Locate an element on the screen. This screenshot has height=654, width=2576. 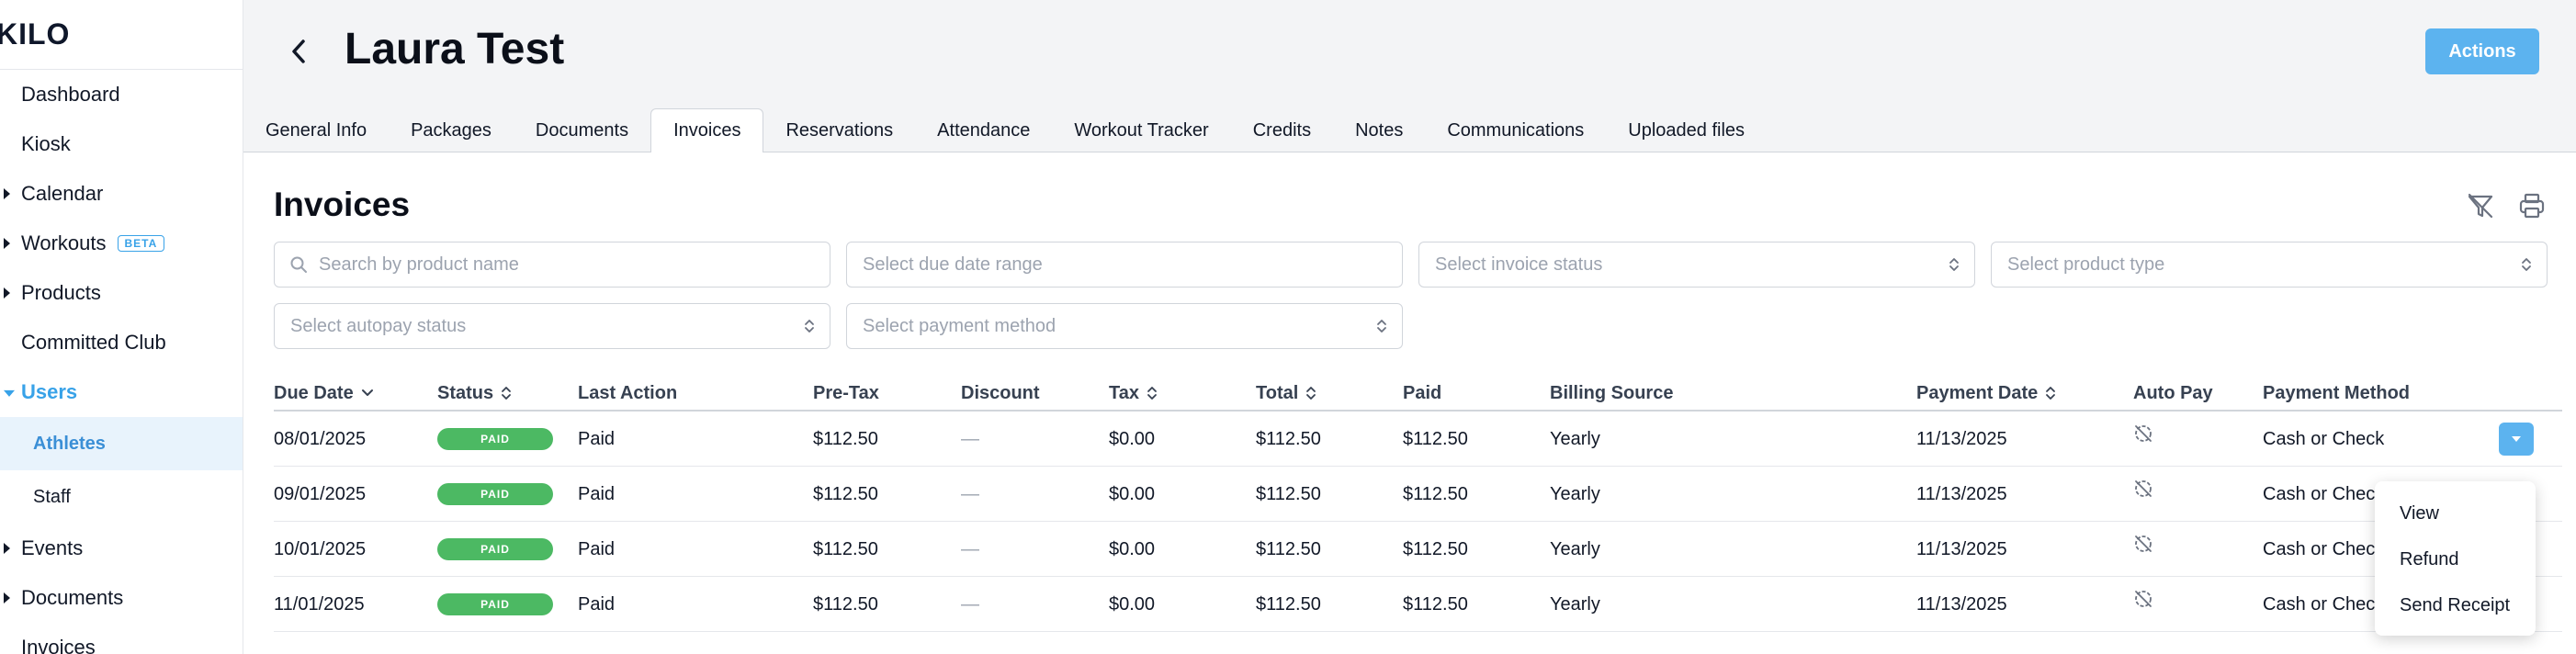
due-date-placeholder: Select due date range is located at coordinates (953, 264).